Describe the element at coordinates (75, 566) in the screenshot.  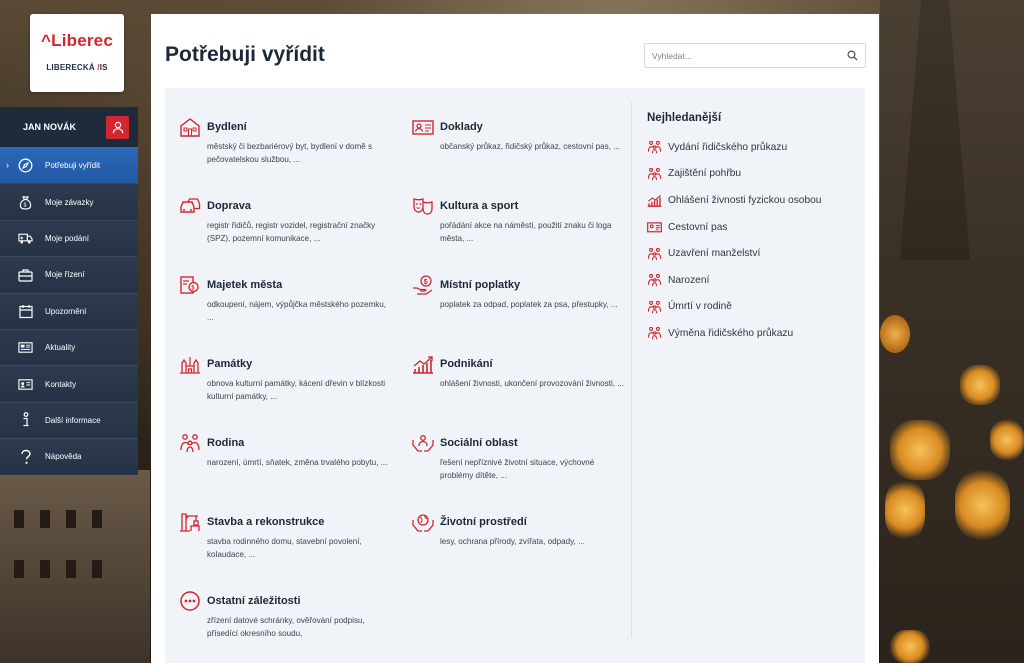
I see `background-building` at that location.